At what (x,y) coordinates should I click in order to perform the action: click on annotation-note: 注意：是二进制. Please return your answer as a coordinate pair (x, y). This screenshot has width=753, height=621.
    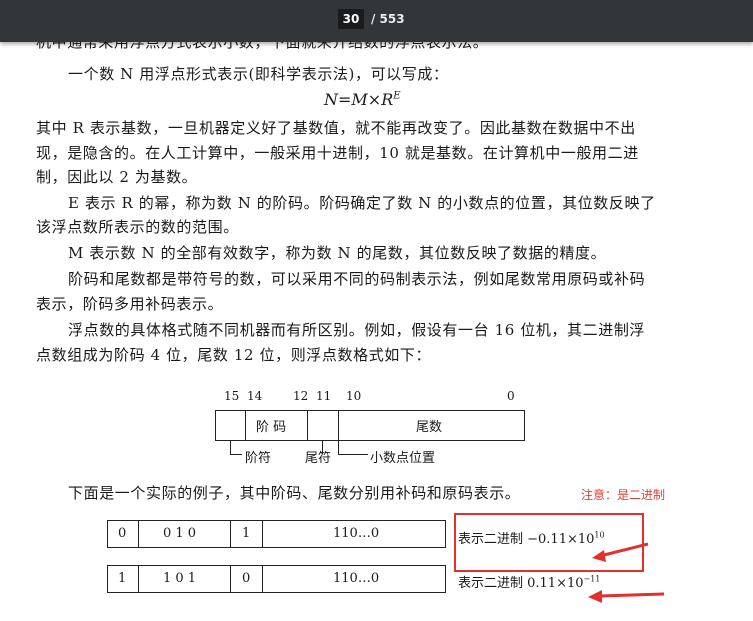
    Looking at the image, I should click on (623, 495).